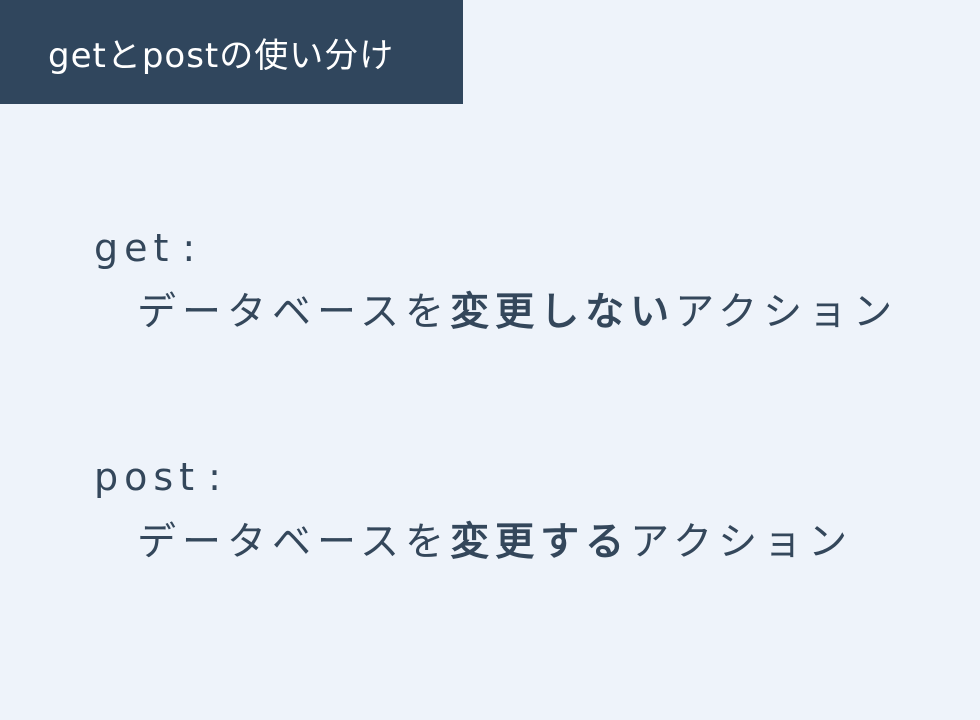  I want to click on get-description-prefix: データベースを, so click(294, 312).